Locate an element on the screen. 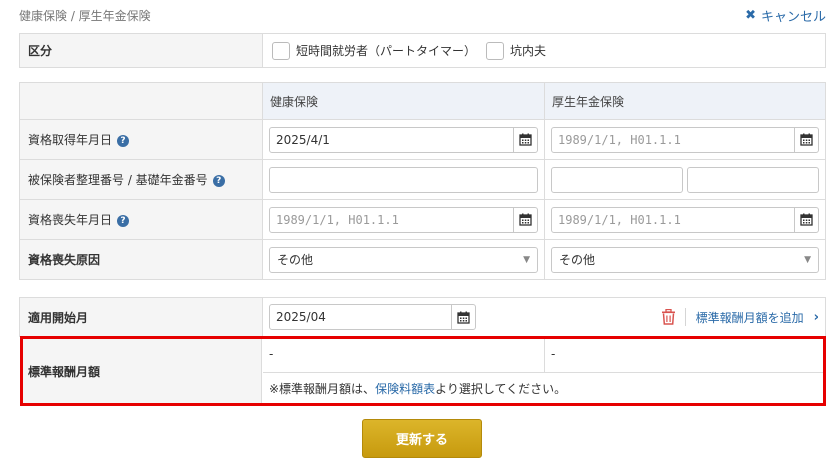  column-kosei: 厚生年金保険 is located at coordinates (685, 101).